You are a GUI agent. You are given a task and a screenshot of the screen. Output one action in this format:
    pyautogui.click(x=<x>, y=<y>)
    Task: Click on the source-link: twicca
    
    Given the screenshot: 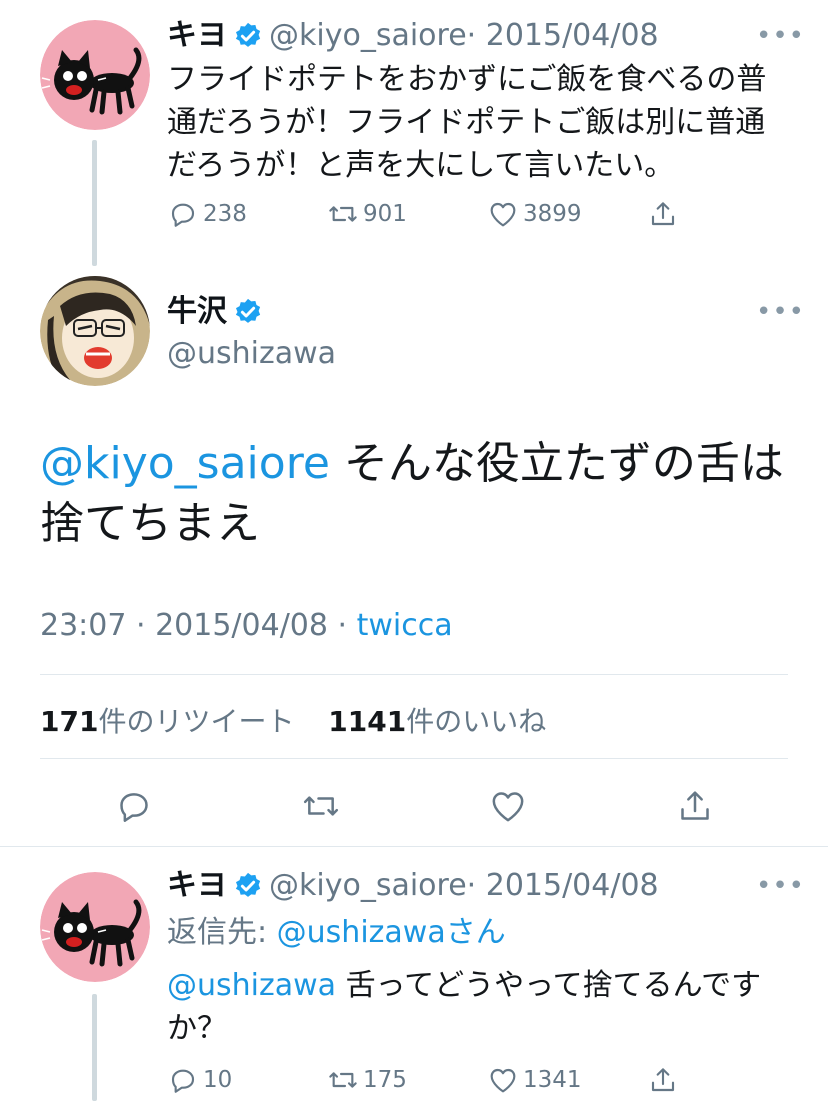 What is the action you would take?
    pyautogui.click(x=405, y=625)
    